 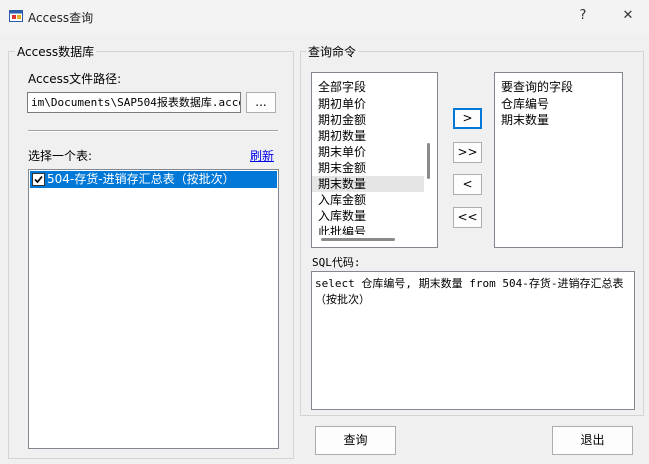 What do you see at coordinates (534, 120) in the screenshot?
I see `selected-field-item: 期末数量` at bounding box center [534, 120].